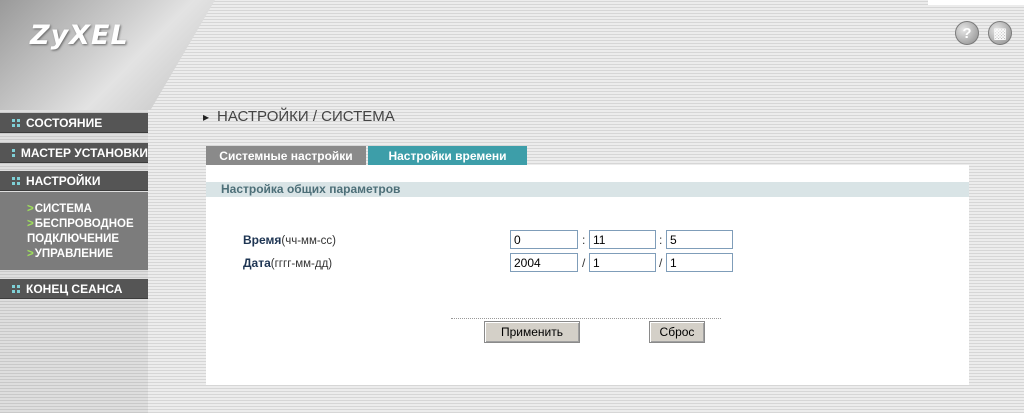  I want to click on page-title: ▸ НАСТРОЙКИ / СИСТЕМА, so click(299, 116).